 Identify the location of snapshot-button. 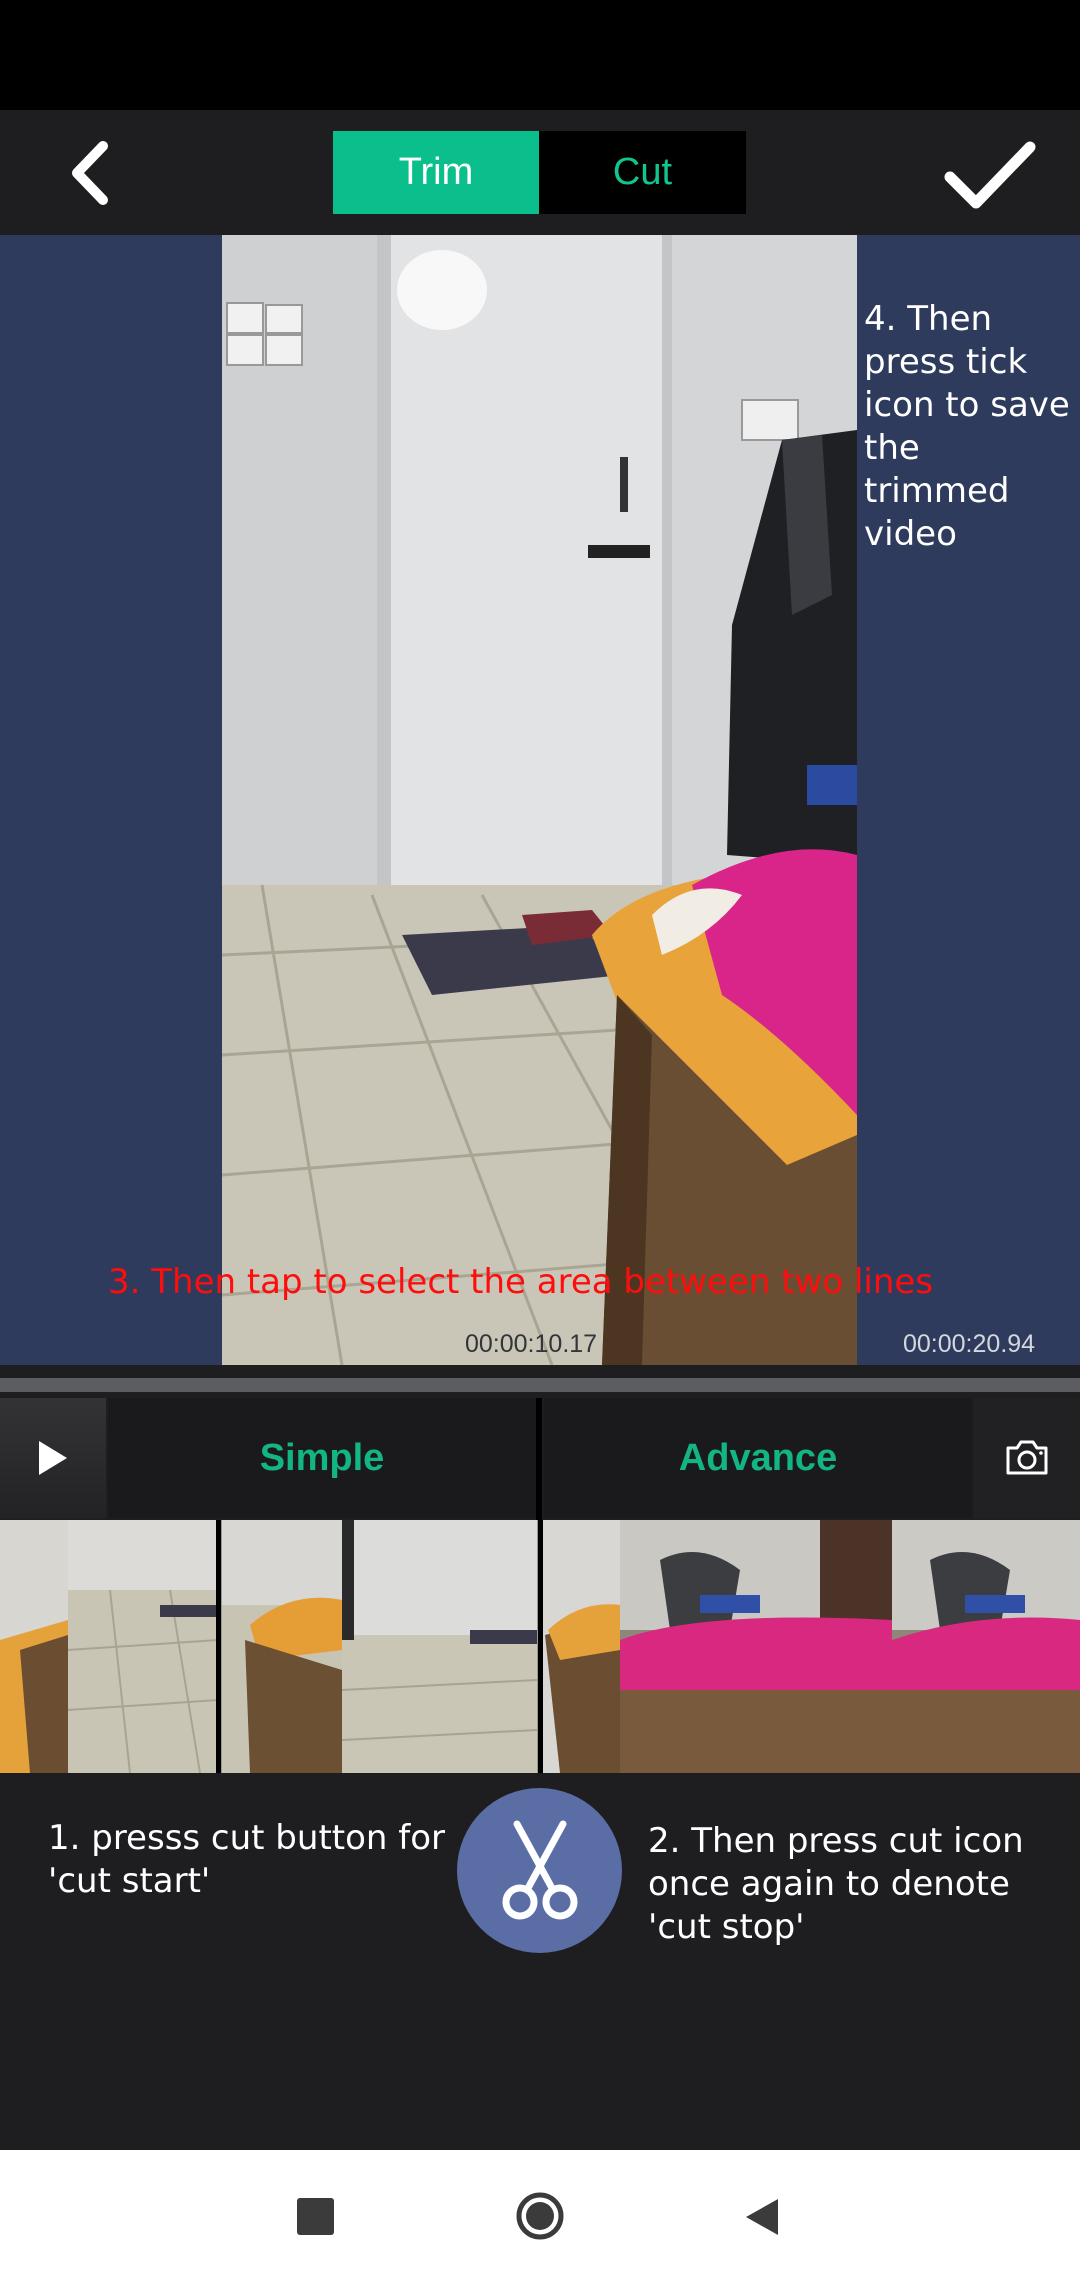
(1027, 1458).